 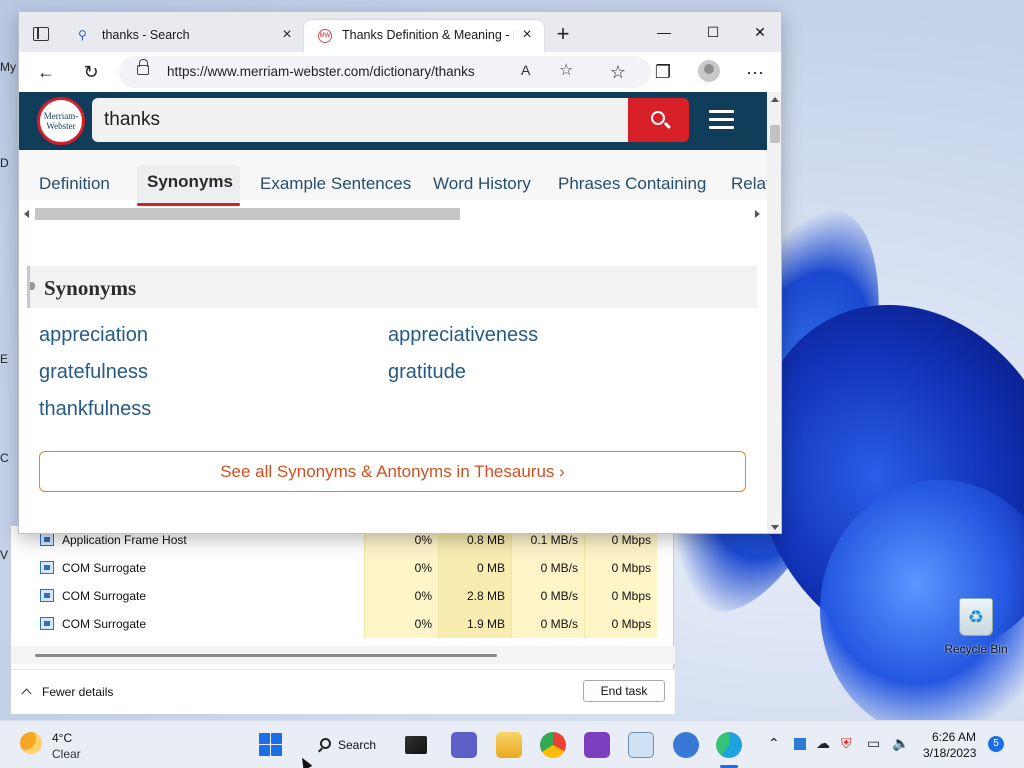 I want to click on add-favorite-icon: ☆, so click(x=566, y=70).